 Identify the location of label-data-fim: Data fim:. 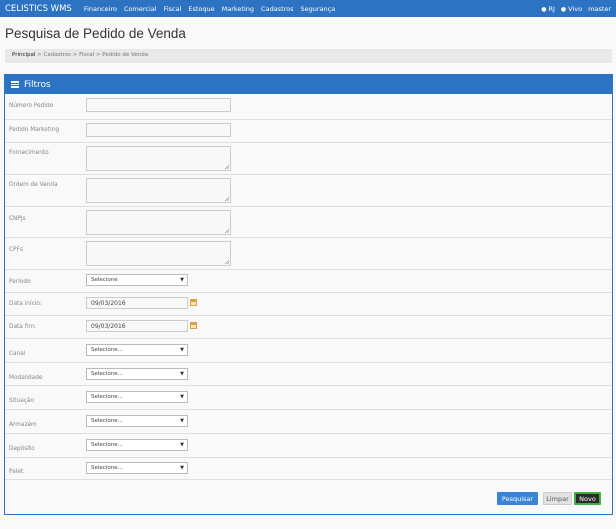
(22, 327).